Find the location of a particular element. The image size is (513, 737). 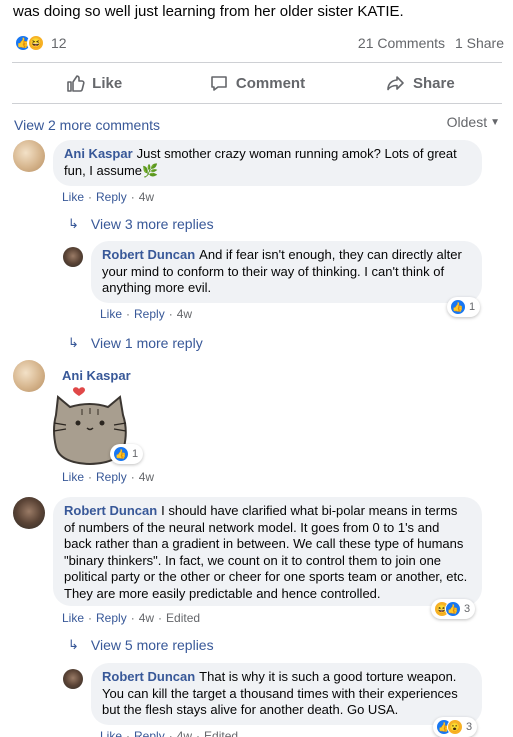

share-icon is located at coordinates (395, 83).